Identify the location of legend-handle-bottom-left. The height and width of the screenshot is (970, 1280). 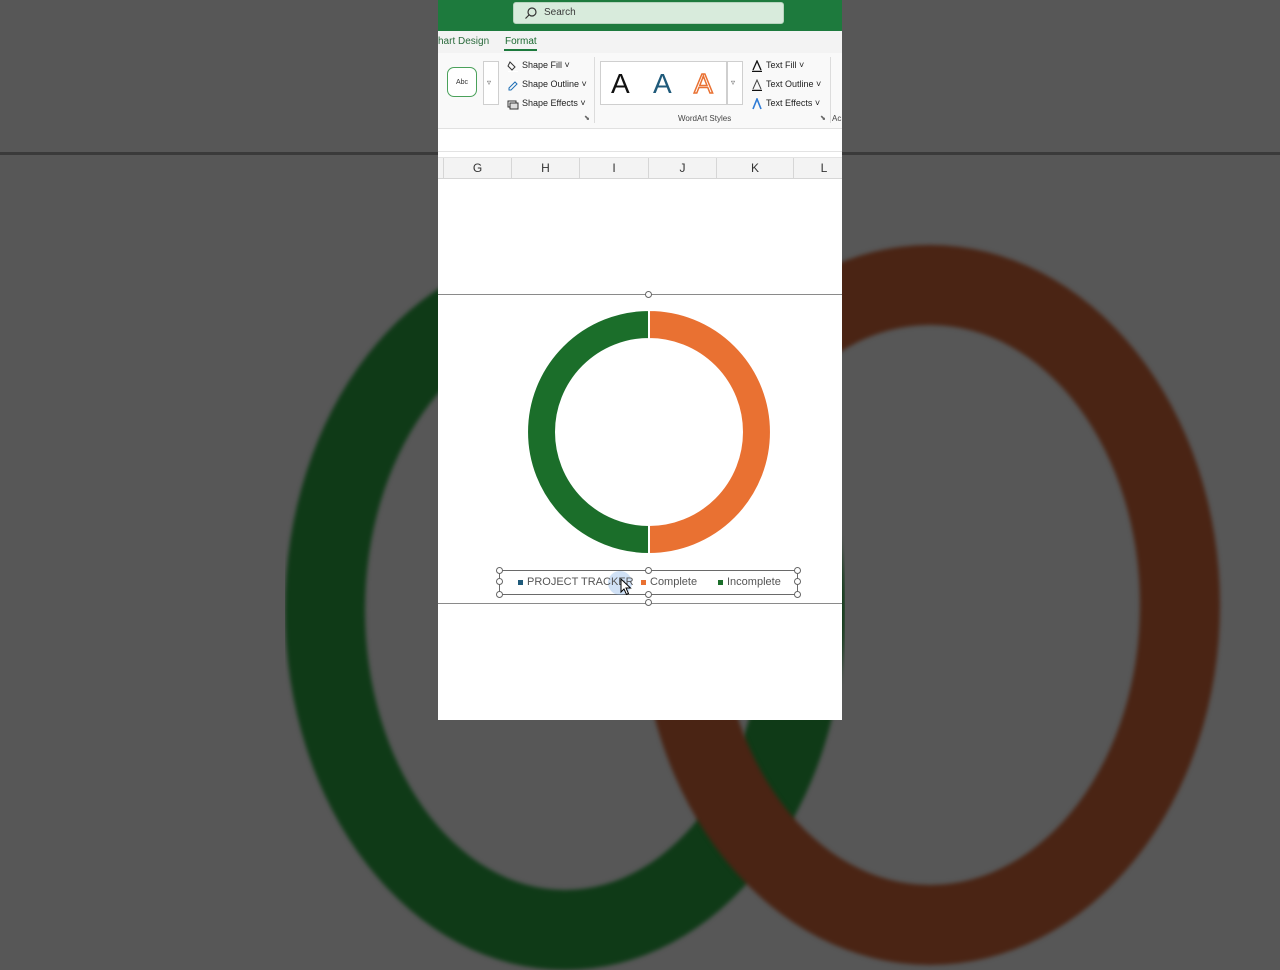
(499, 594).